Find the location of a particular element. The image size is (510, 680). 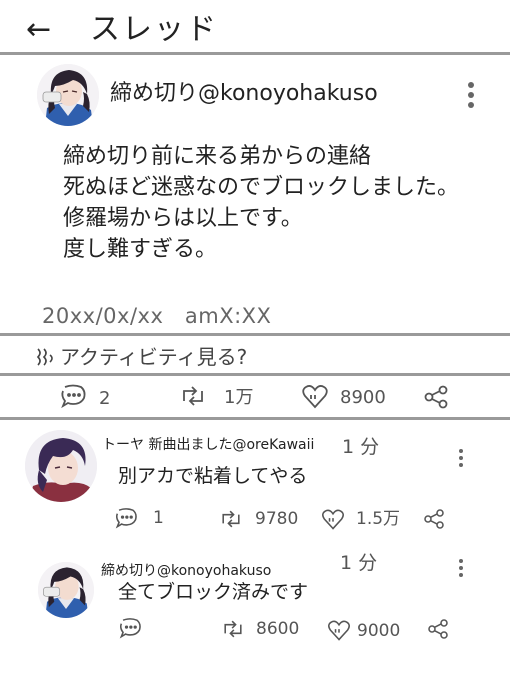

reply-text: 全てブロック済みです is located at coordinates (213, 592).